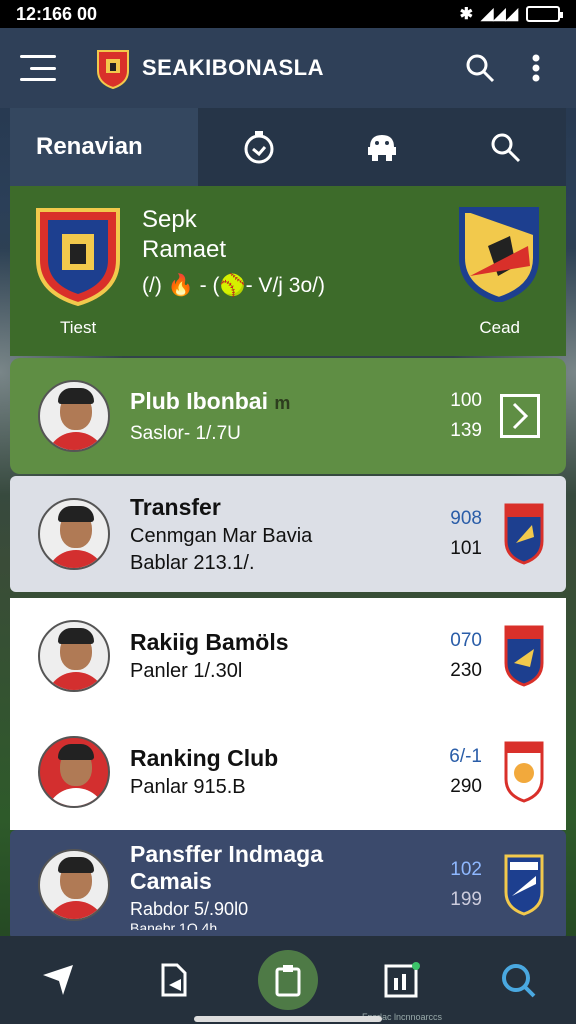 This screenshot has height=1024, width=576. I want to click on nav-documents, so click(174, 980).